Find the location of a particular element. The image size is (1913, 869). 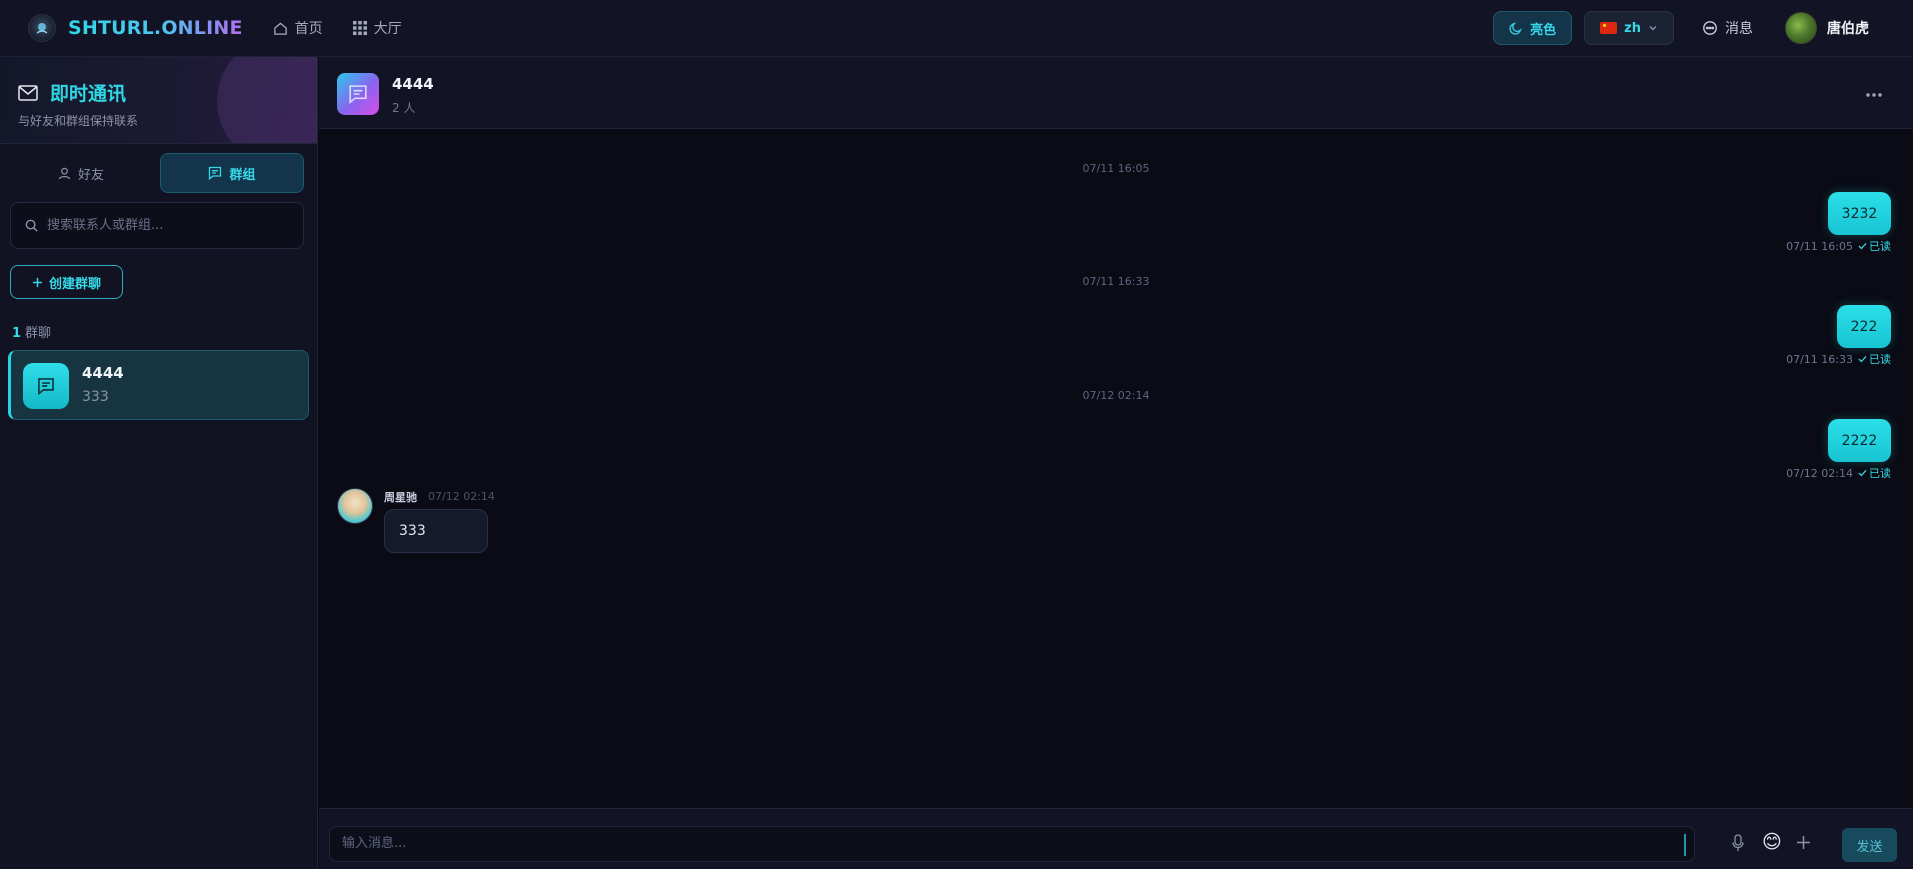

moon-icon is located at coordinates (1515, 28).